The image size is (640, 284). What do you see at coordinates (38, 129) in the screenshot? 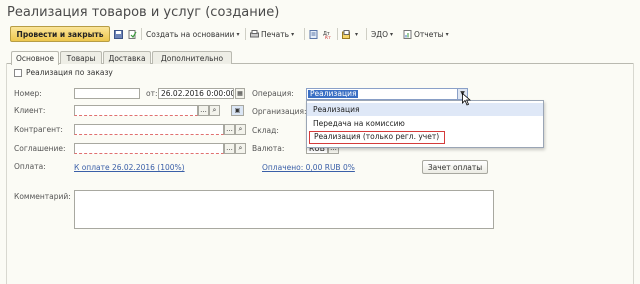
I see `counterparty-label: Контрагент:` at bounding box center [38, 129].